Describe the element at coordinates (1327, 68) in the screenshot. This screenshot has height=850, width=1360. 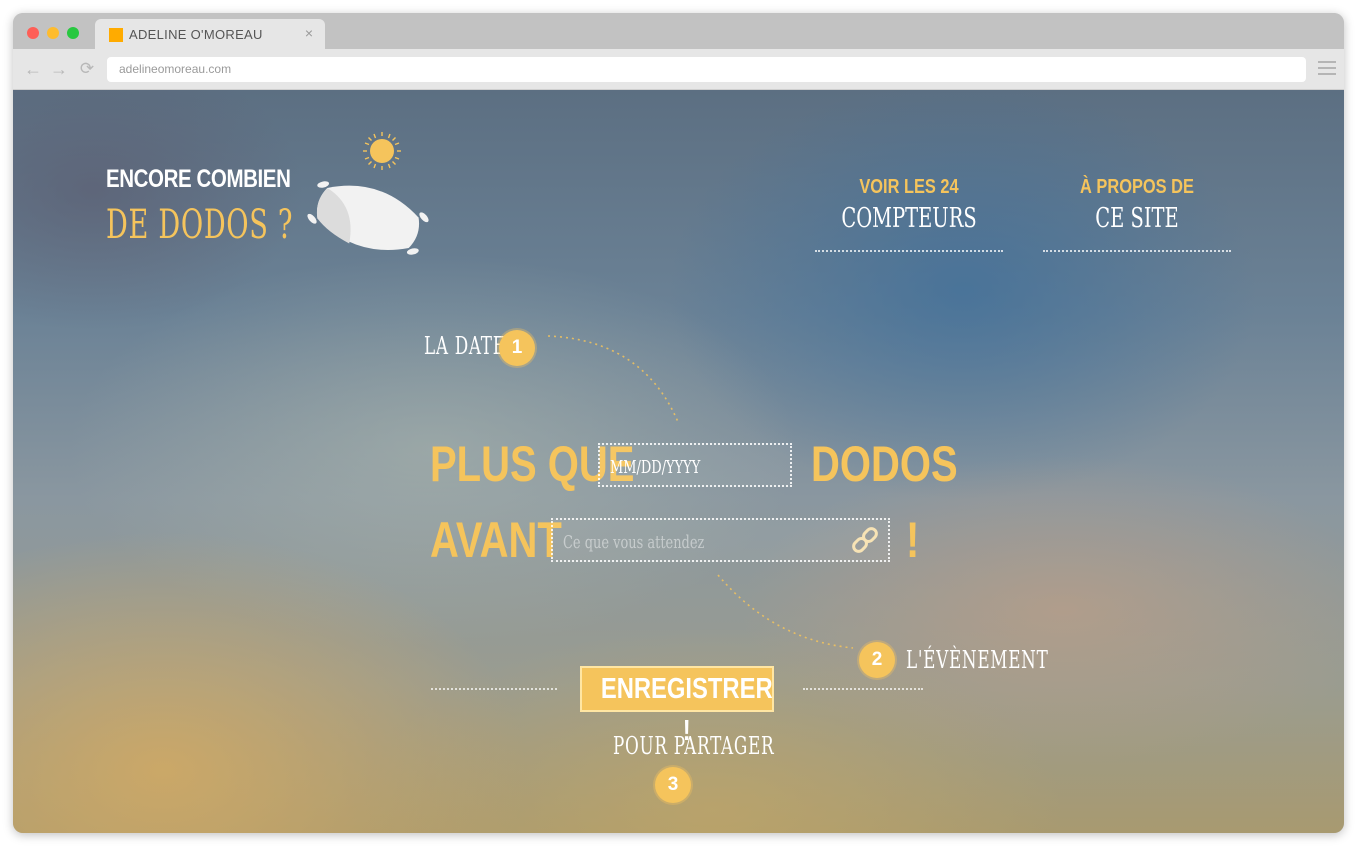
I see `hamburger-menu-icon` at that location.